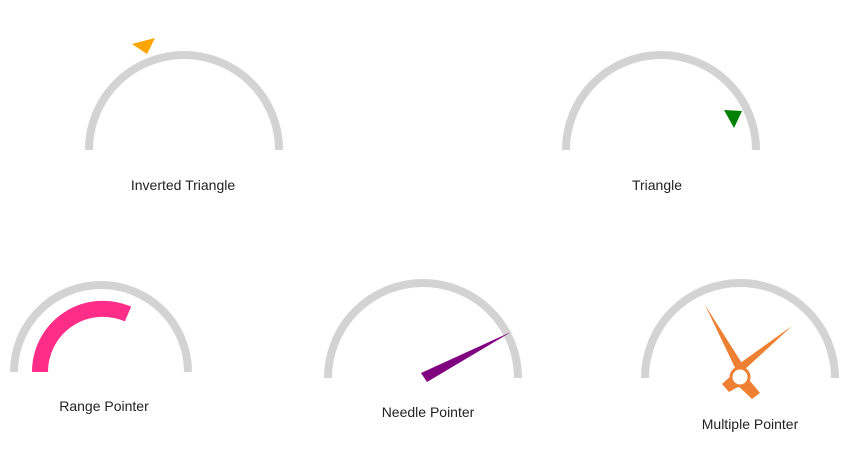  What do you see at coordinates (740, 377) in the screenshot?
I see `multiple-pointer-cap` at bounding box center [740, 377].